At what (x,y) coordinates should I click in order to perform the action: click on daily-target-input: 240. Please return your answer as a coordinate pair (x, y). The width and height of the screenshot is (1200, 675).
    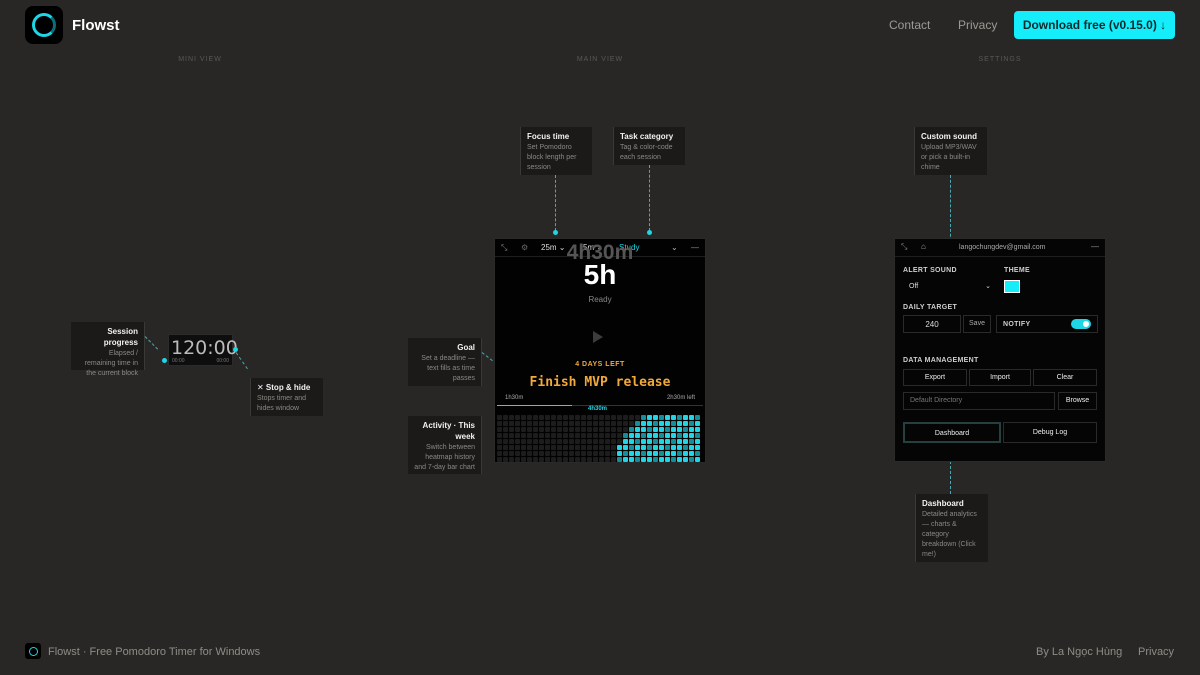
    Looking at the image, I should click on (932, 324).